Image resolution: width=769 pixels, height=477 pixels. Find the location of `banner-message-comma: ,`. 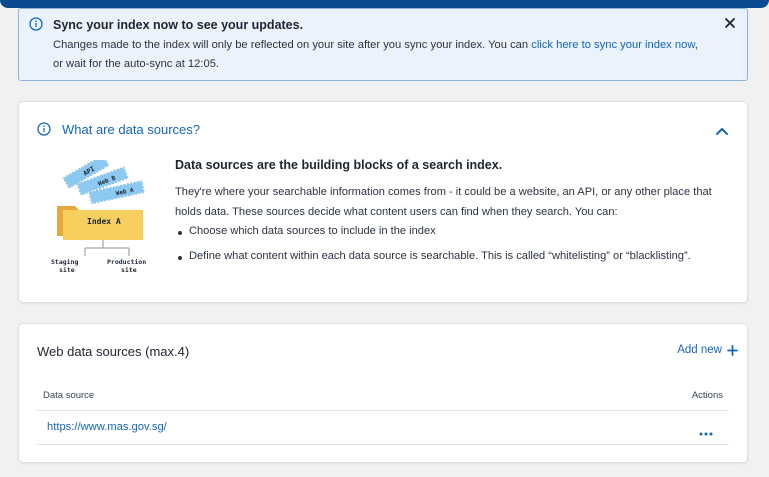

banner-message-comma: , is located at coordinates (696, 45).